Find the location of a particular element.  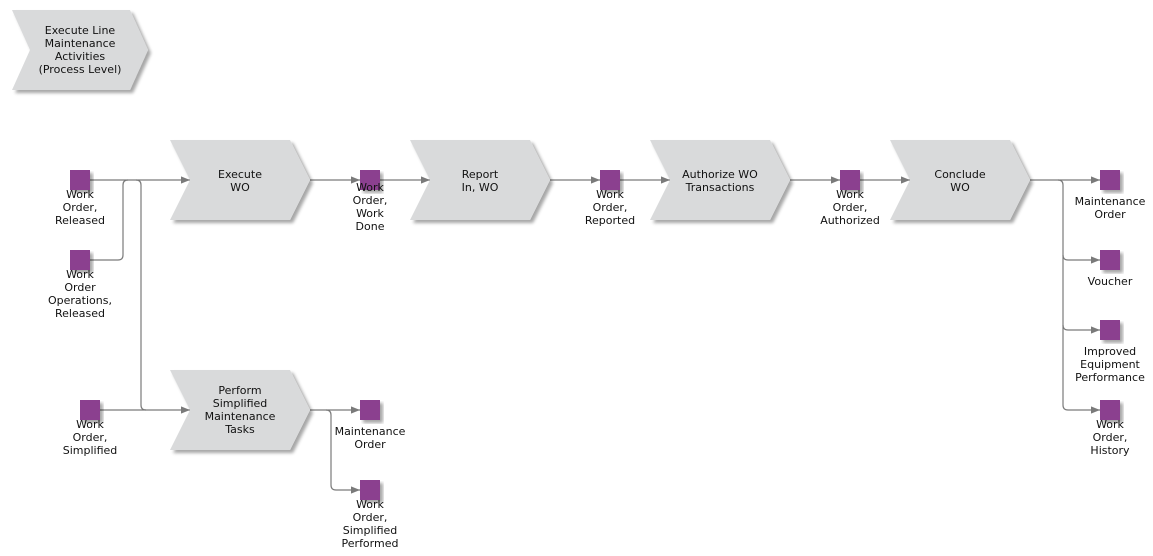

object-label-maintenance-order-simplified: Maintenance Order is located at coordinates (370, 438).